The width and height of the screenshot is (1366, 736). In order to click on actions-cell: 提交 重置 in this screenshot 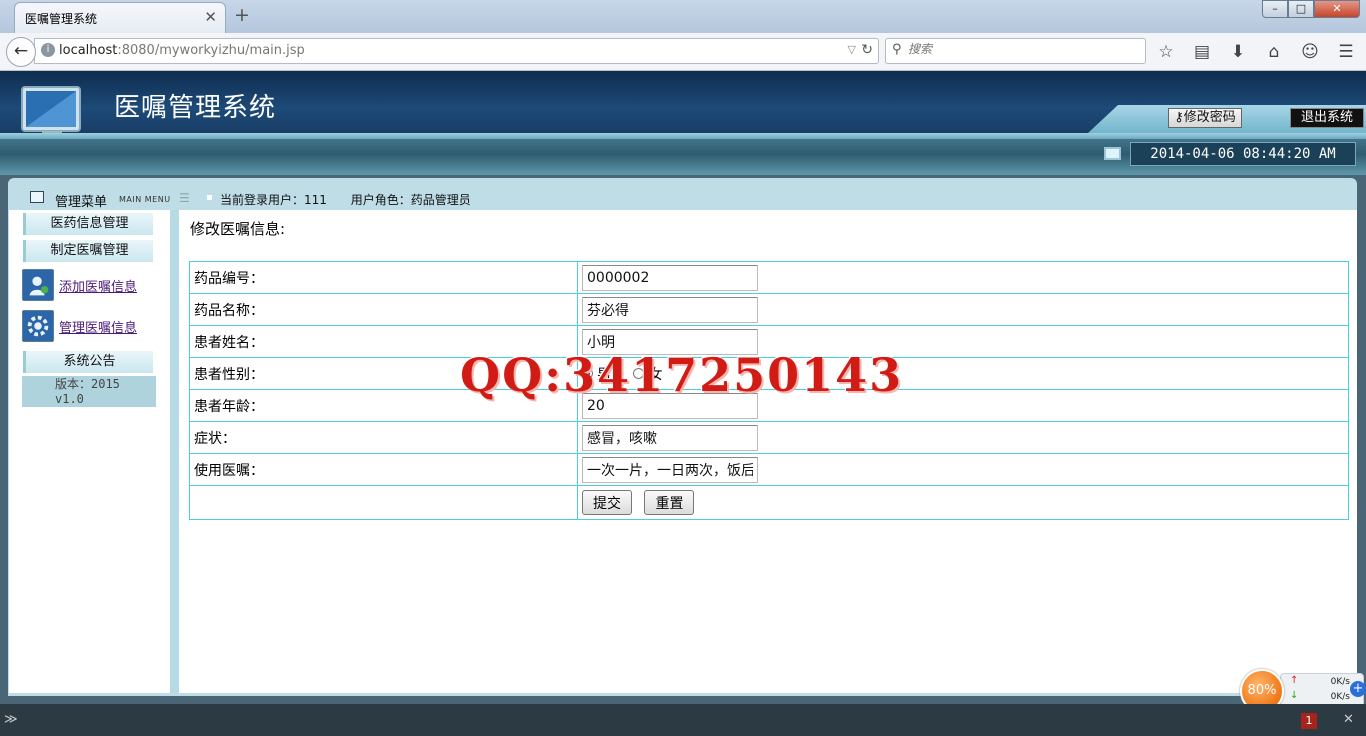, I will do `click(963, 502)`.